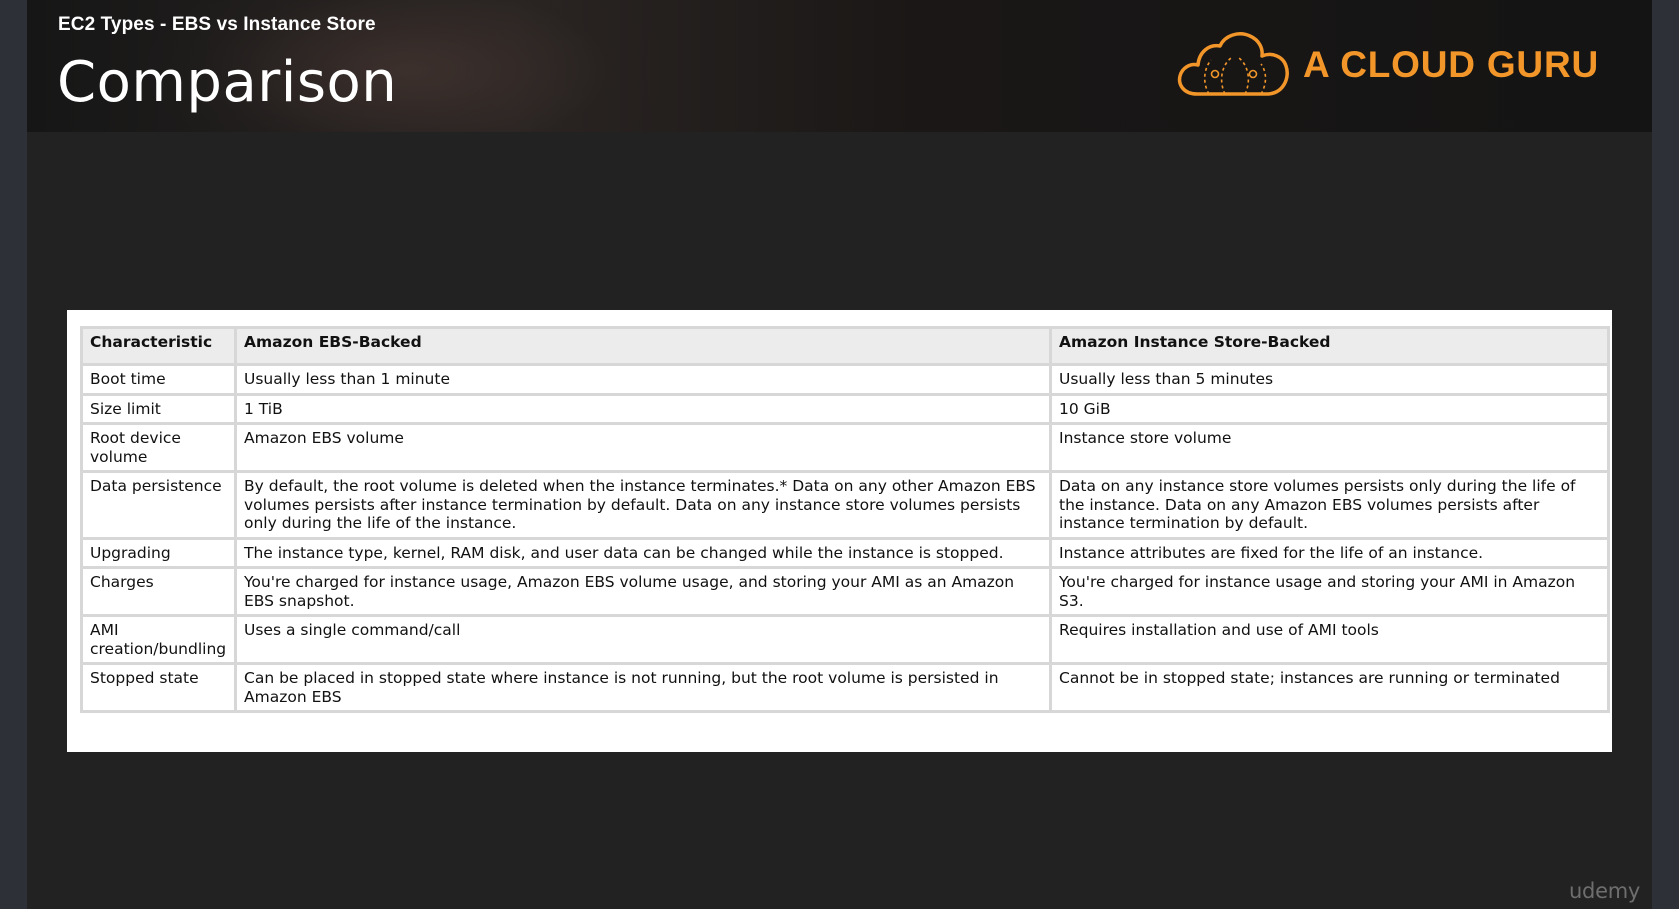  What do you see at coordinates (217, 24) in the screenshot?
I see `slide-subtitle: EC2 Types - EBS vs Instance Store` at bounding box center [217, 24].